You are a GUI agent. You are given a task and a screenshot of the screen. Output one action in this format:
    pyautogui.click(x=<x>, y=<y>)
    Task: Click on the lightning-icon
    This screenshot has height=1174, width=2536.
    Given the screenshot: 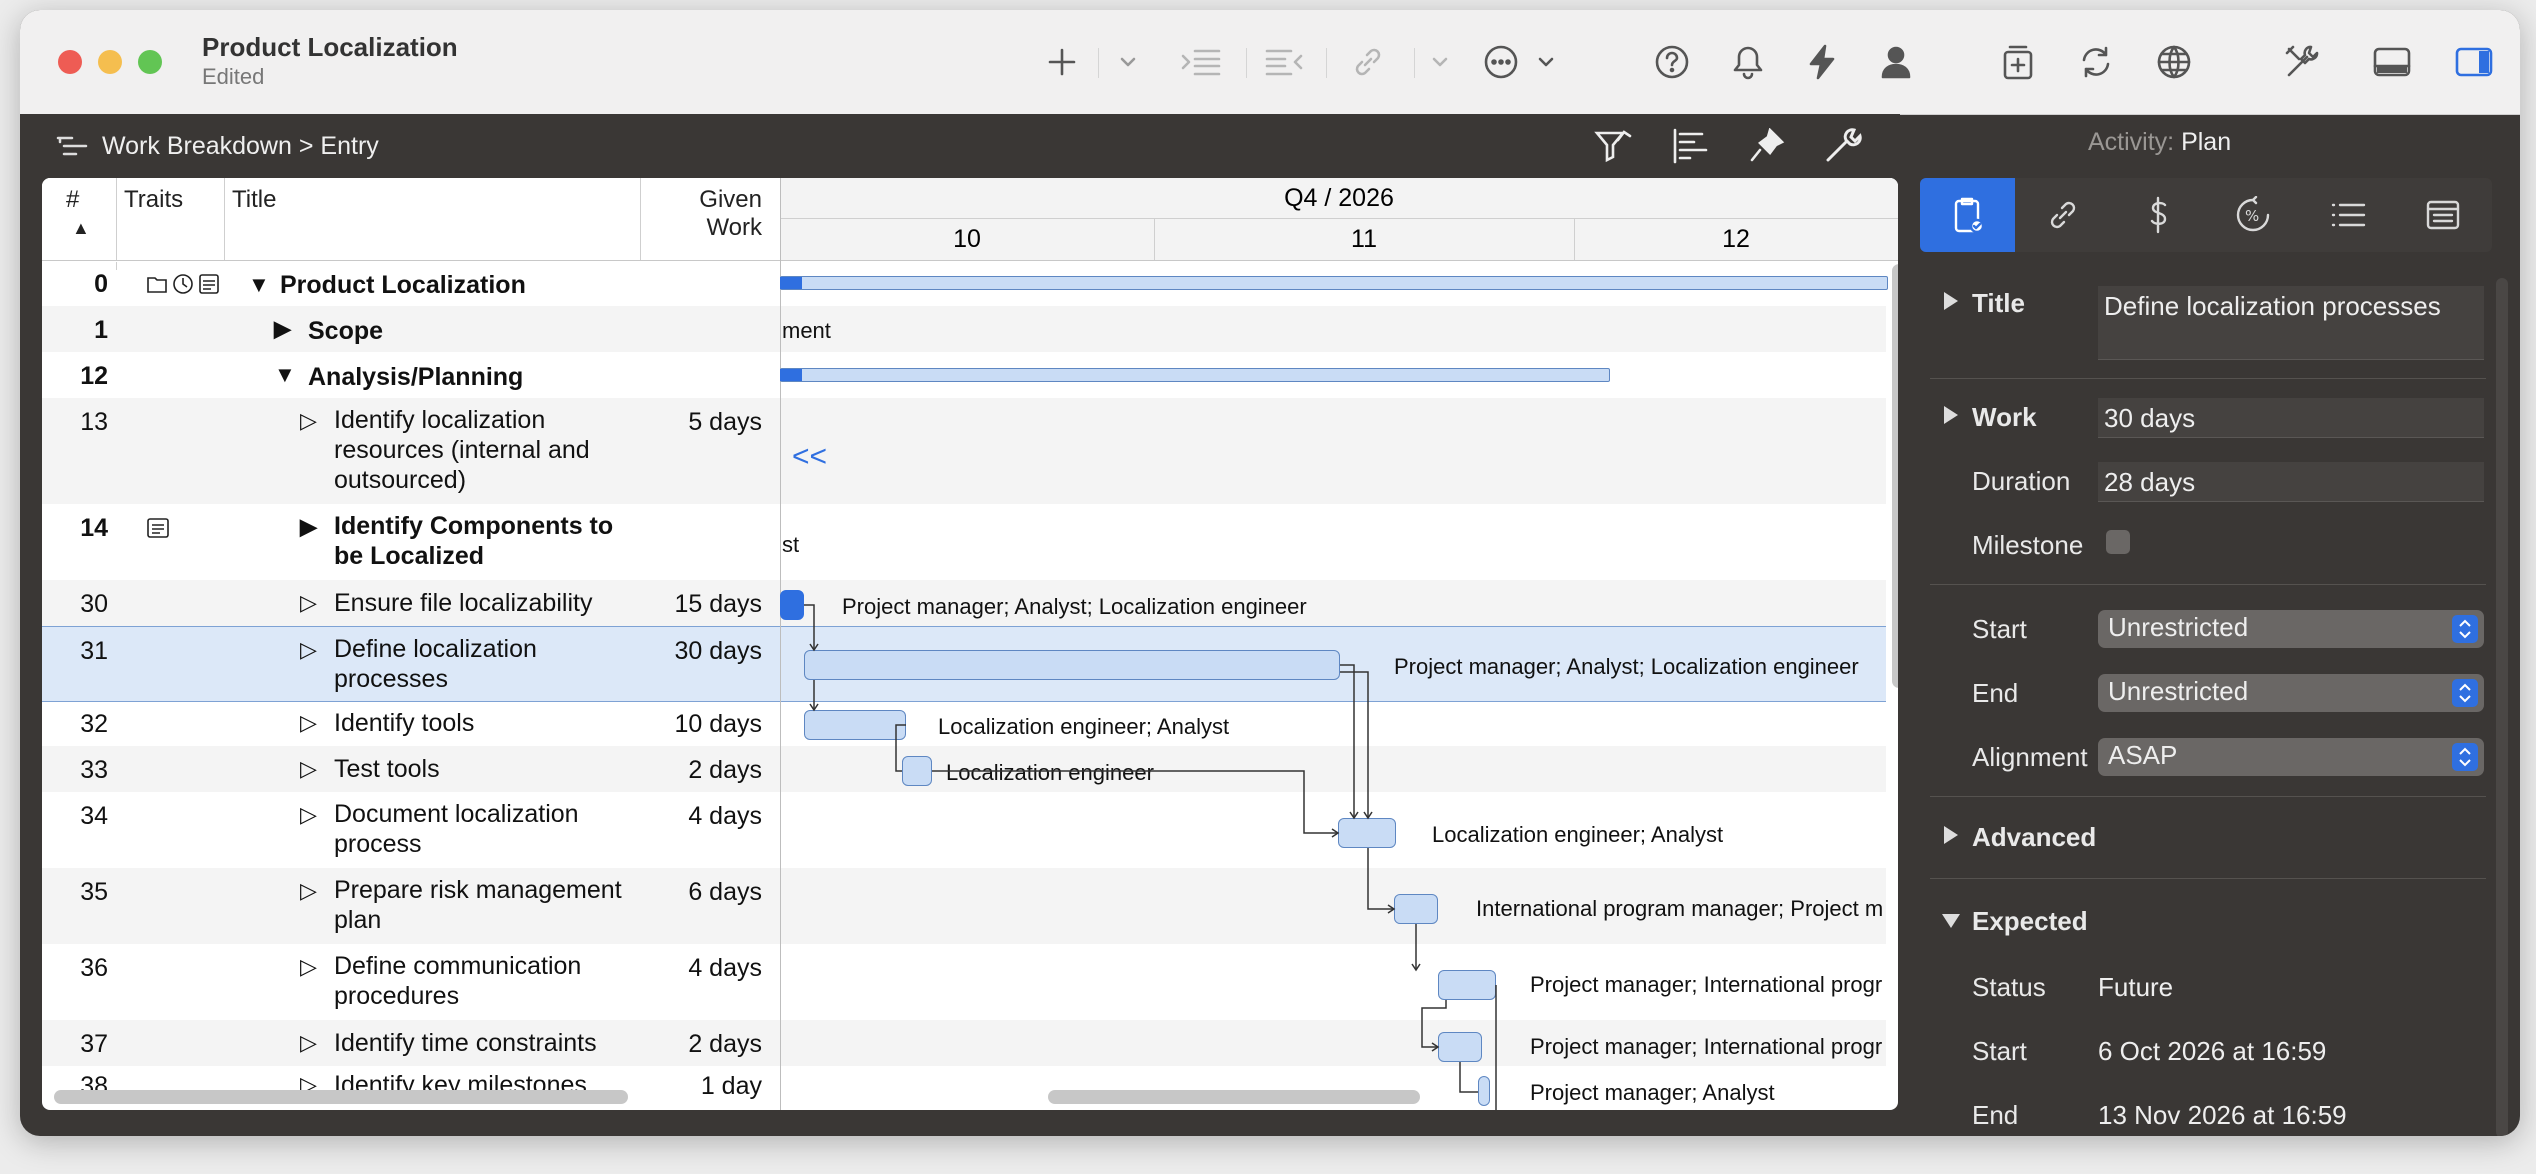 What is the action you would take?
    pyautogui.click(x=1822, y=62)
    